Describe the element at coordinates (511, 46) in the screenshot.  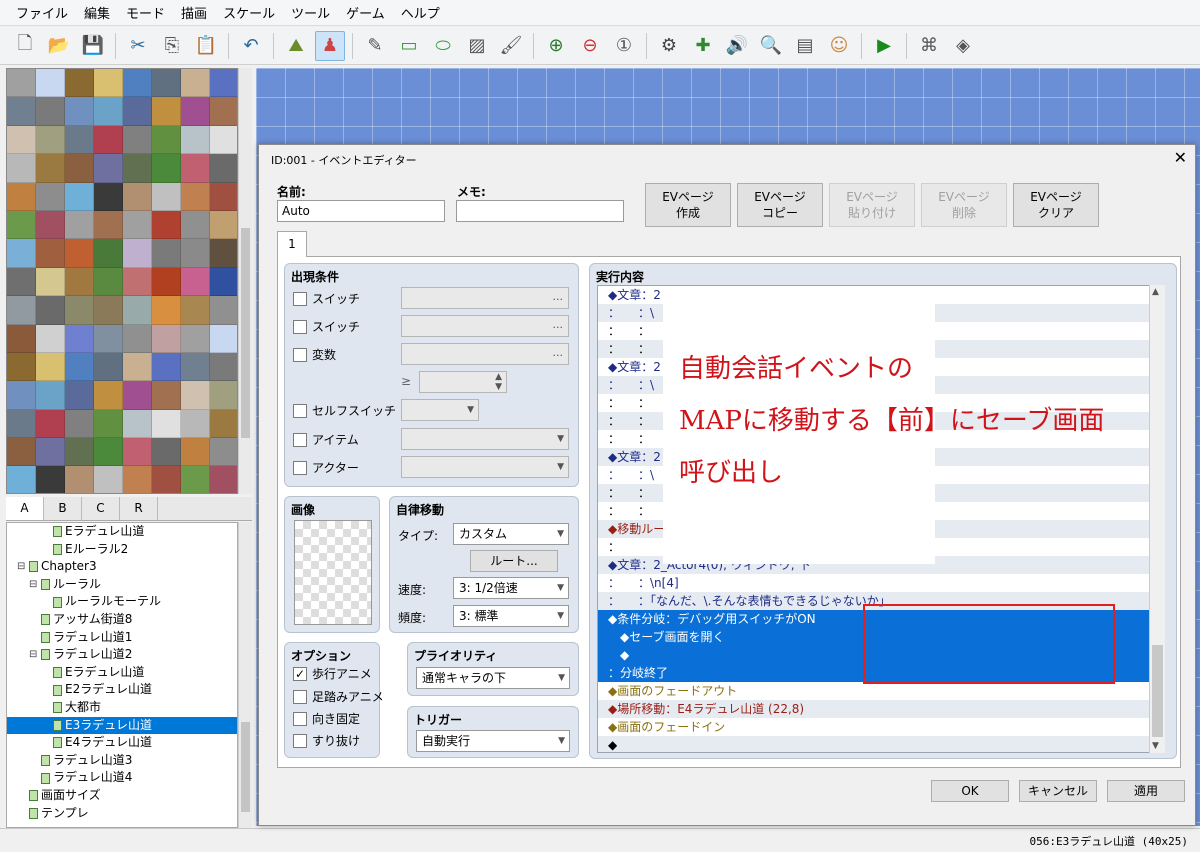
I see `brush-icon: 🖌` at that location.